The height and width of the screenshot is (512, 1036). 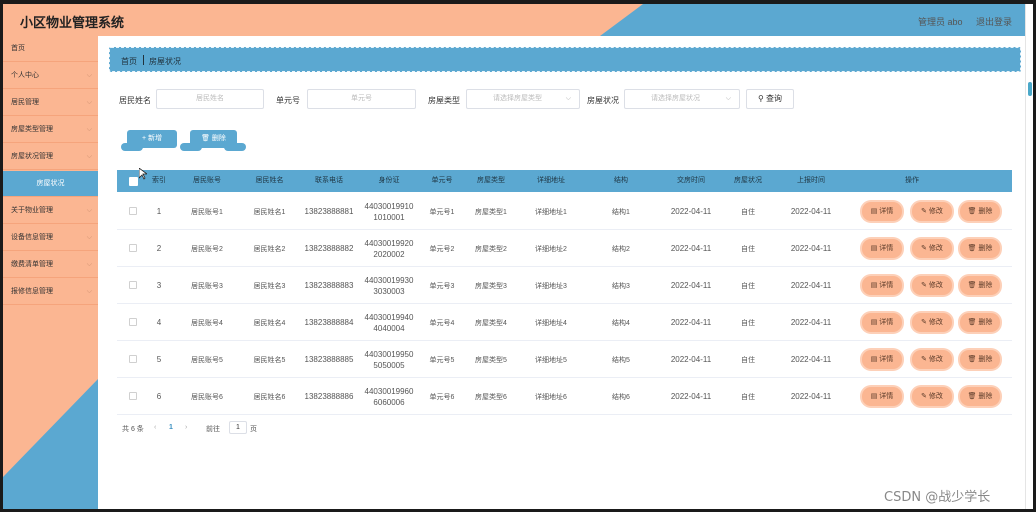 What do you see at coordinates (129, 61) in the screenshot?
I see `breadcrumb-home: 首页` at bounding box center [129, 61].